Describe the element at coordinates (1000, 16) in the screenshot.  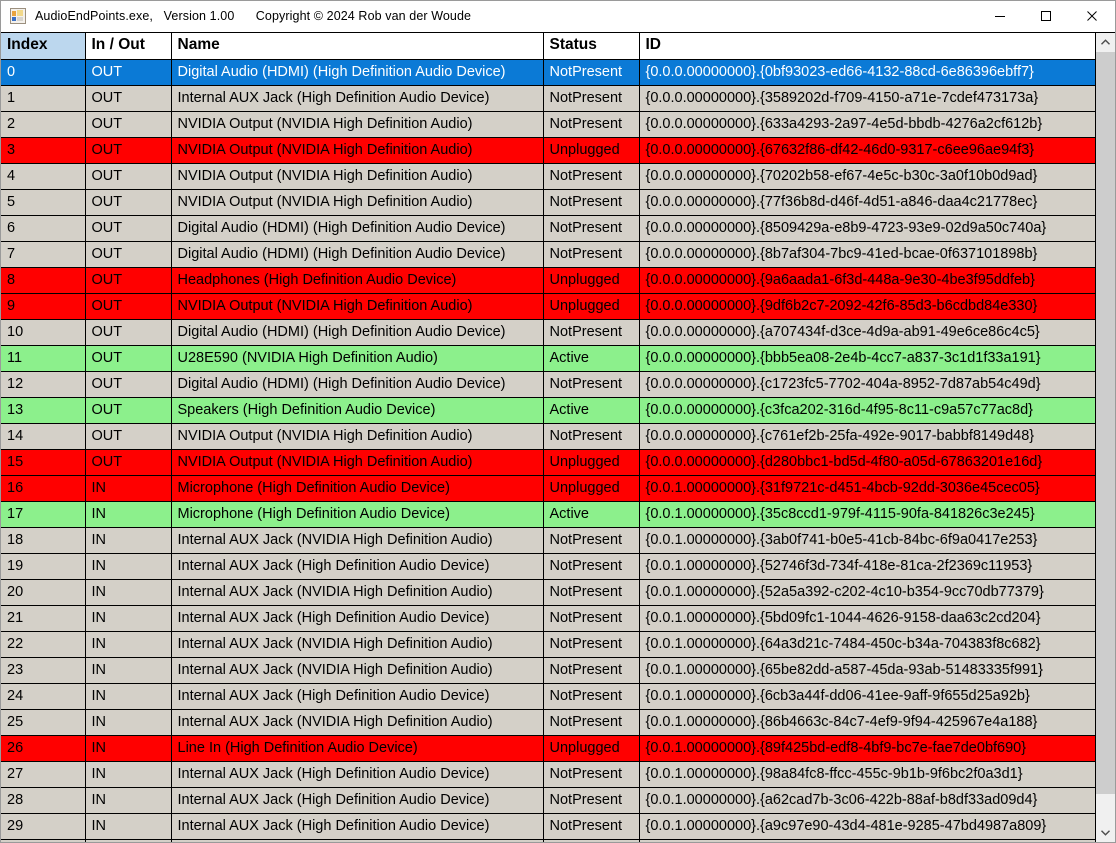
I see `minimize-button` at that location.